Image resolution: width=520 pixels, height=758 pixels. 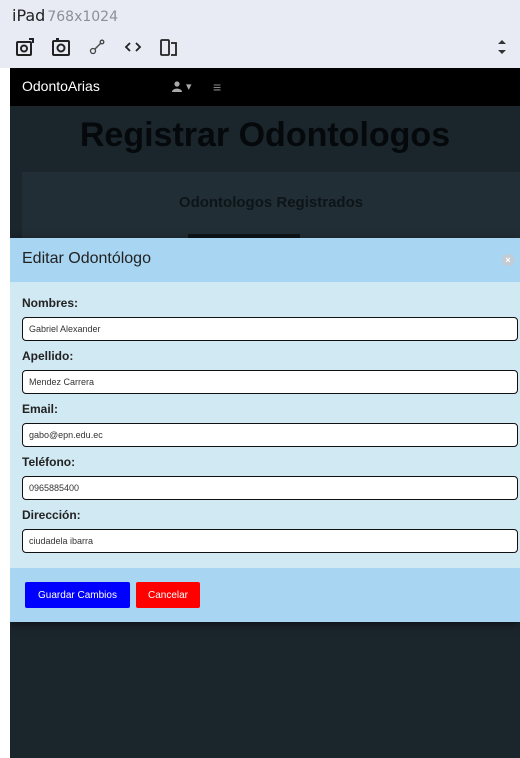 What do you see at coordinates (270, 382) in the screenshot?
I see `apellido-input` at bounding box center [270, 382].